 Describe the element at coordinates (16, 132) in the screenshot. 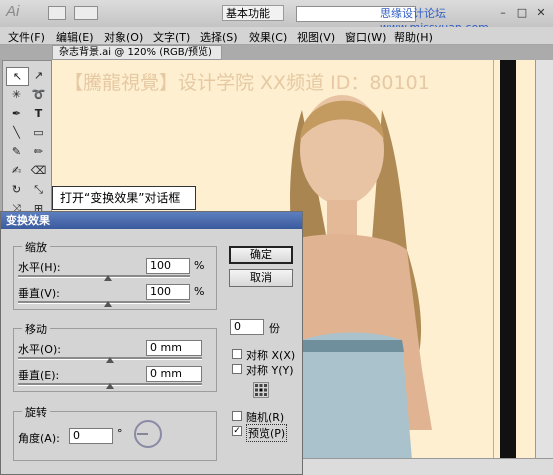

I see `line-tool-icon: ╲` at that location.